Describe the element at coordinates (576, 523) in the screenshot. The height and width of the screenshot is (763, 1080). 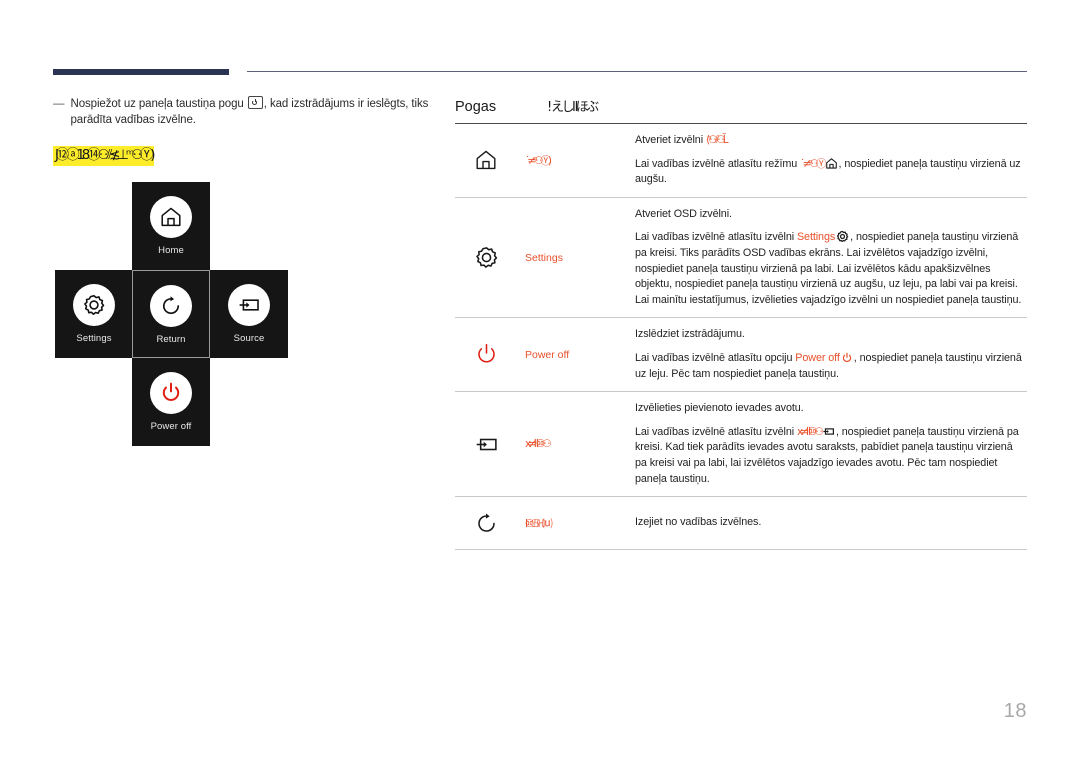
I see `row-label-cell: I⑩ℬℍ⒰` at that location.